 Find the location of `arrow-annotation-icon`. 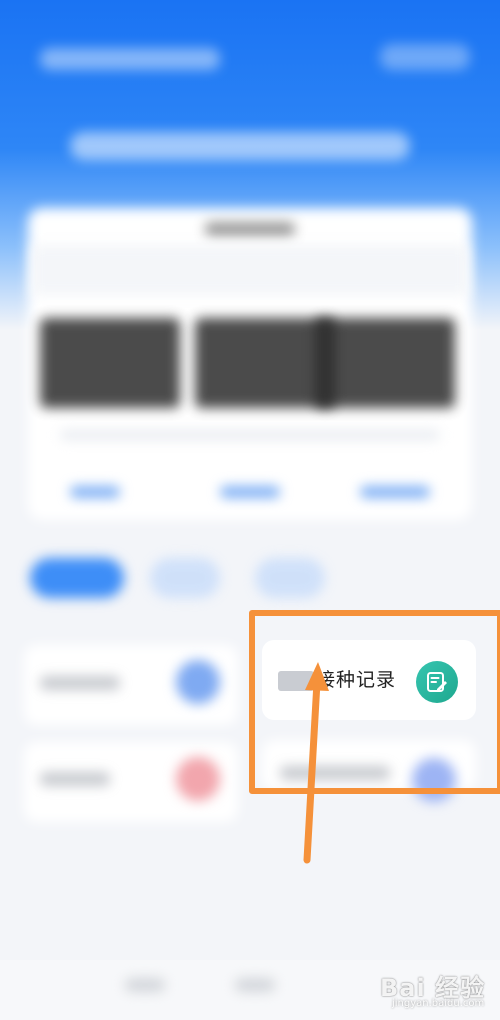

arrow-annotation-icon is located at coordinates (316, 763).